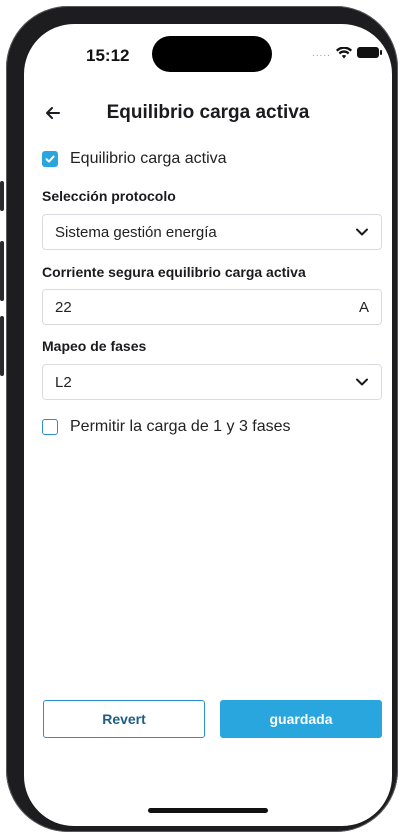 Image resolution: width=404 pixels, height=838 pixels. I want to click on phase-mapping-label: Mapeo de fases, so click(94, 346).